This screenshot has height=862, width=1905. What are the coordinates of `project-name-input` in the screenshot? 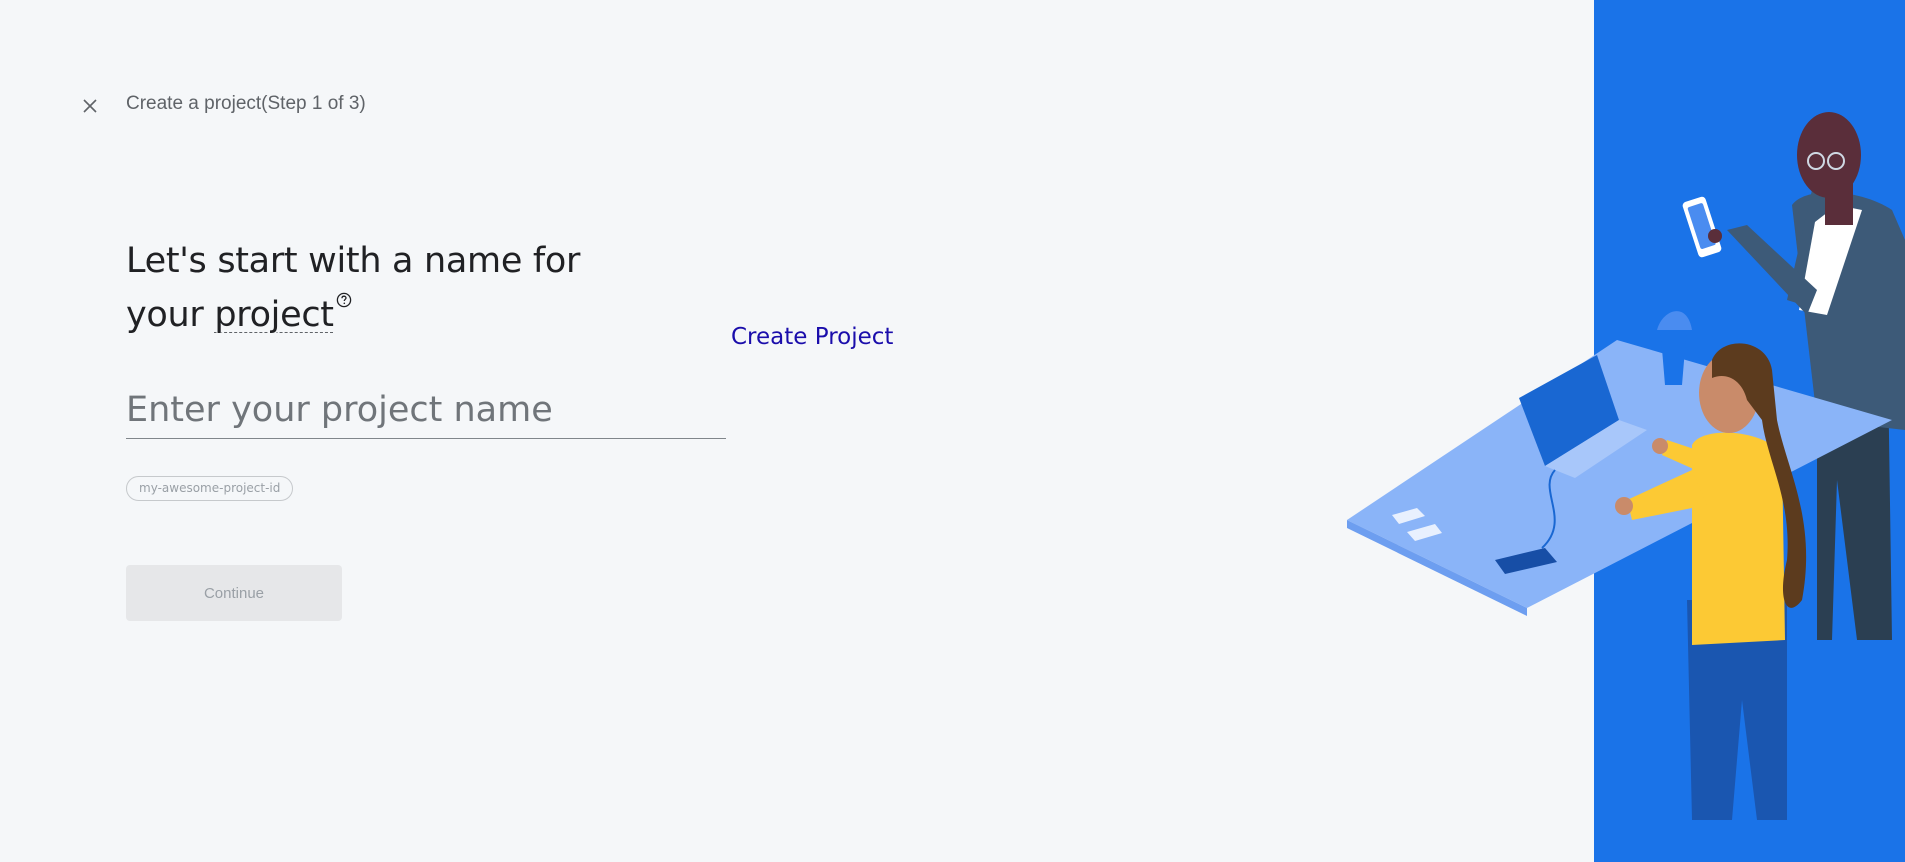 It's located at (426, 410).